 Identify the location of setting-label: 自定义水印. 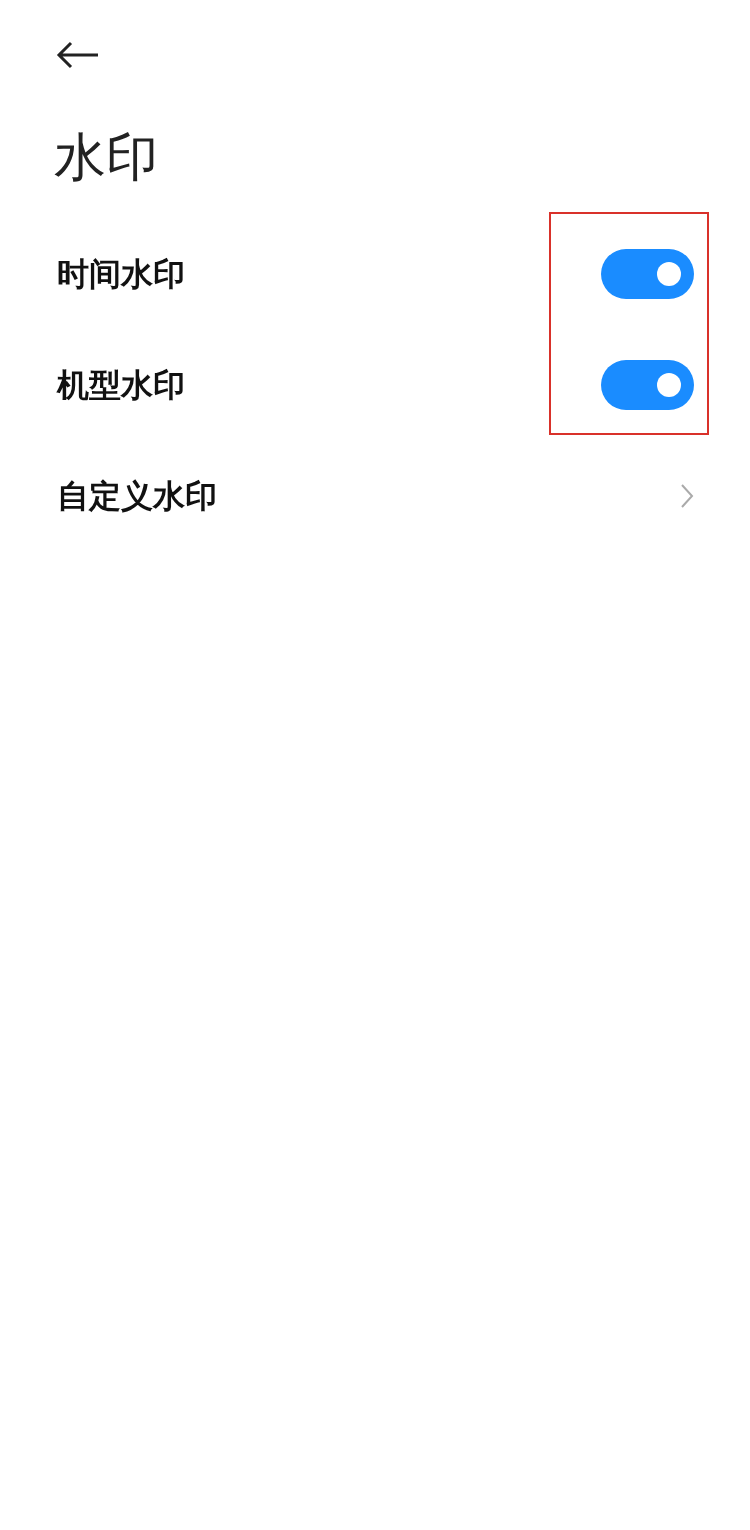
(137, 496).